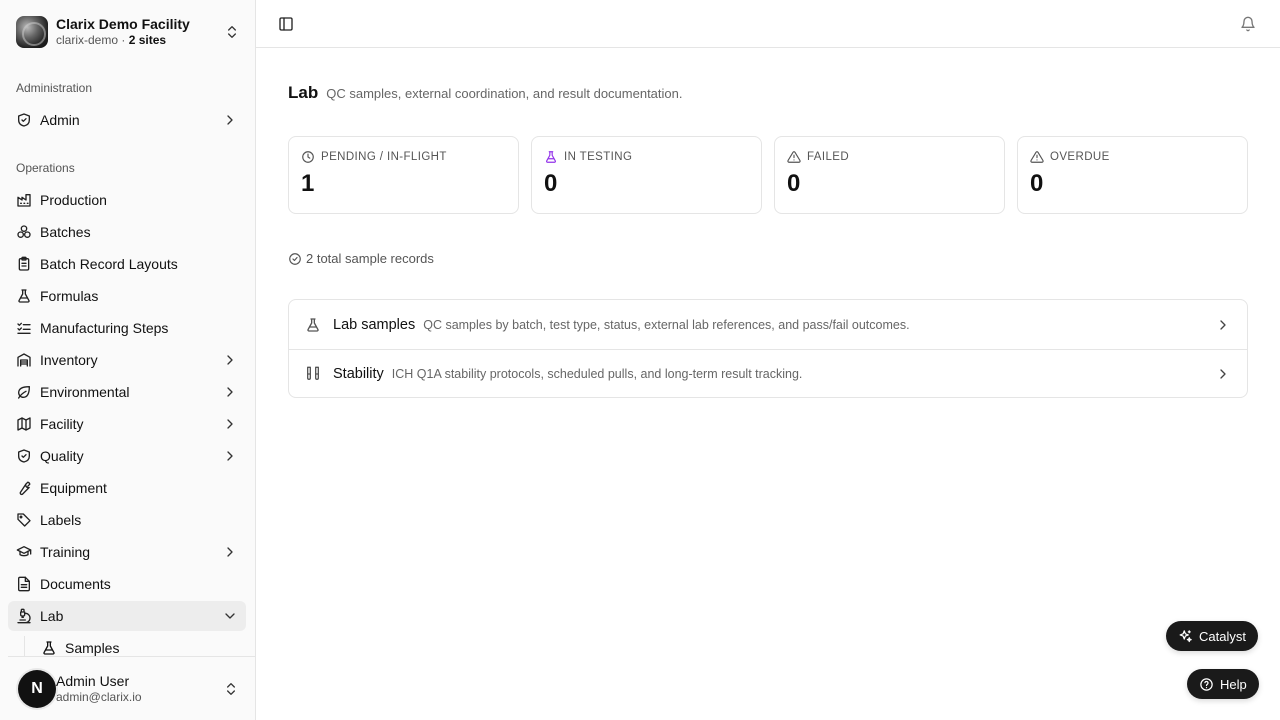  What do you see at coordinates (598, 157) in the screenshot?
I see `stat-label: IN TESTING` at bounding box center [598, 157].